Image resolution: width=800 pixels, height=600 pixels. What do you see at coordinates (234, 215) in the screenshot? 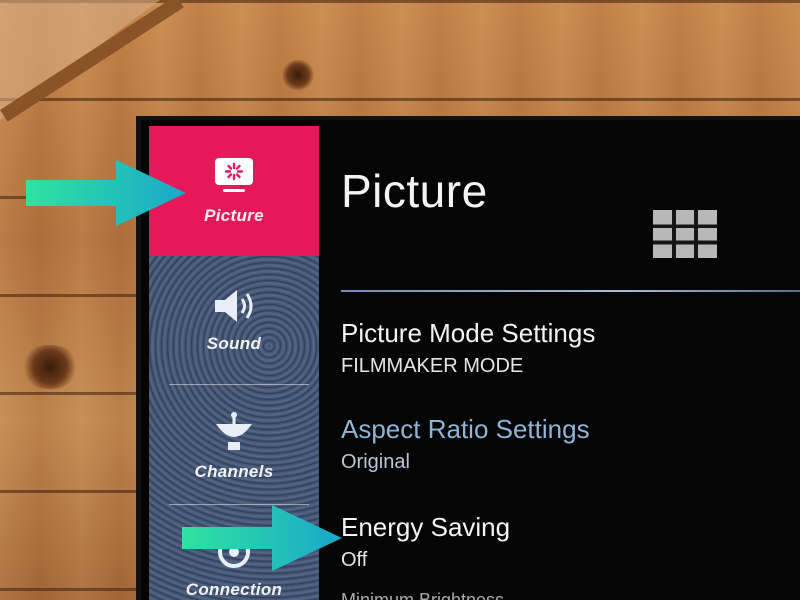
I see `sidebar-item-label: Picture` at bounding box center [234, 215].